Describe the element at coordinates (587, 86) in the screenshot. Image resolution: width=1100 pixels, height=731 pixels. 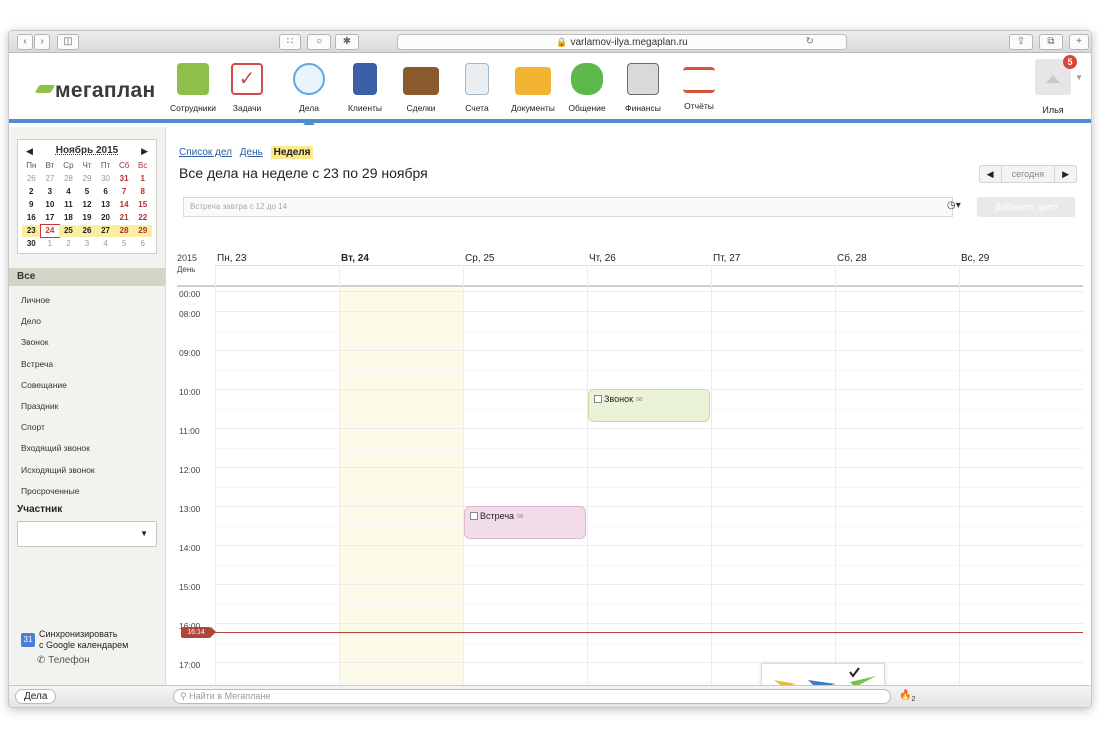
I see `nav-chat: Общение` at that location.